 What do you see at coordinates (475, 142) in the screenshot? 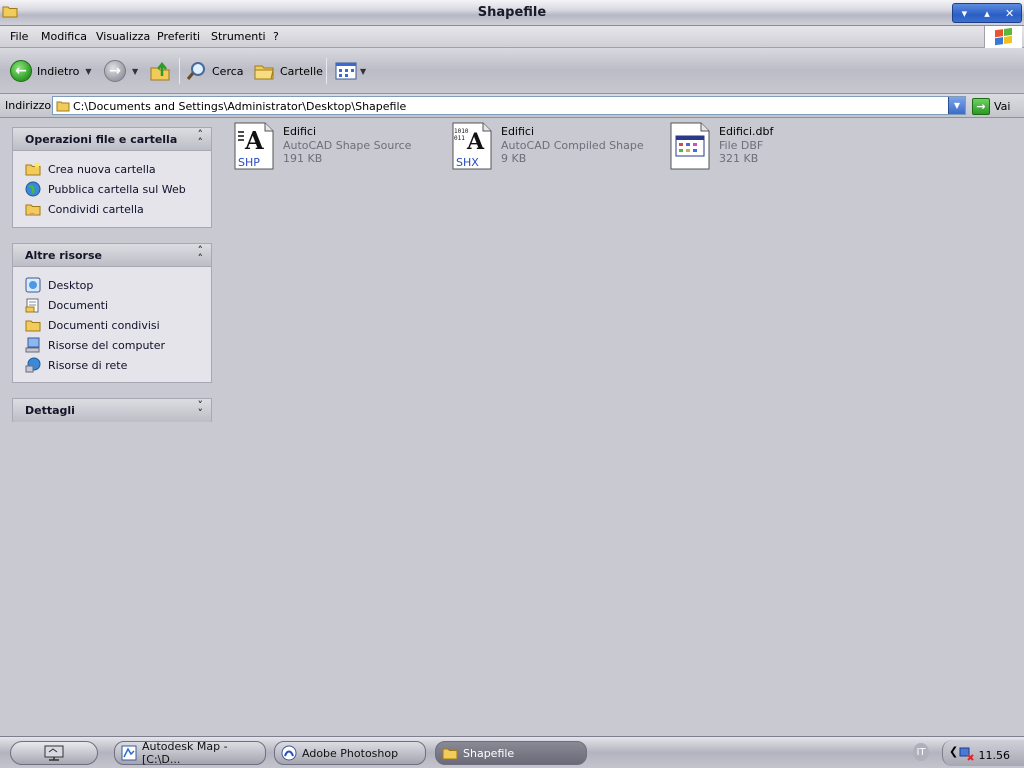
I see `svg-text: A` at bounding box center [475, 142].